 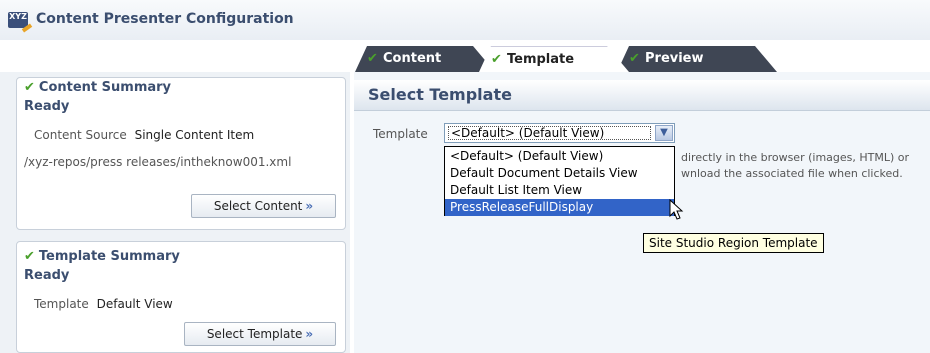 What do you see at coordinates (254, 334) in the screenshot?
I see `select-template-label: Select Template` at bounding box center [254, 334].